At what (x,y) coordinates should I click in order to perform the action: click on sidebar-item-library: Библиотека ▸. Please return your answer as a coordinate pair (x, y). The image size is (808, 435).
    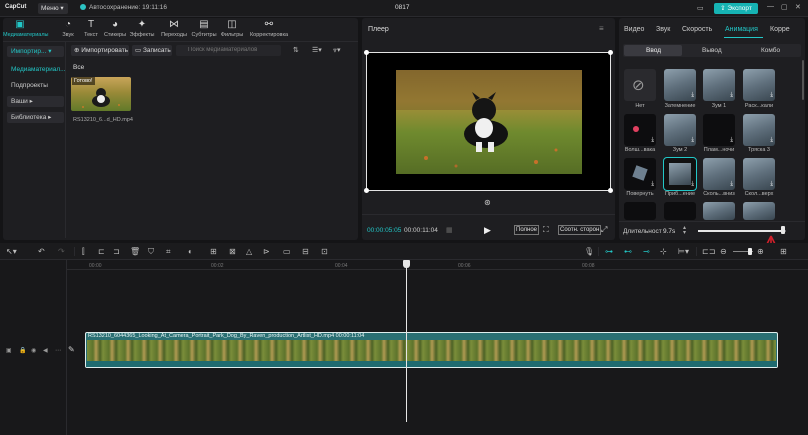
    Looking at the image, I should click on (35, 117).